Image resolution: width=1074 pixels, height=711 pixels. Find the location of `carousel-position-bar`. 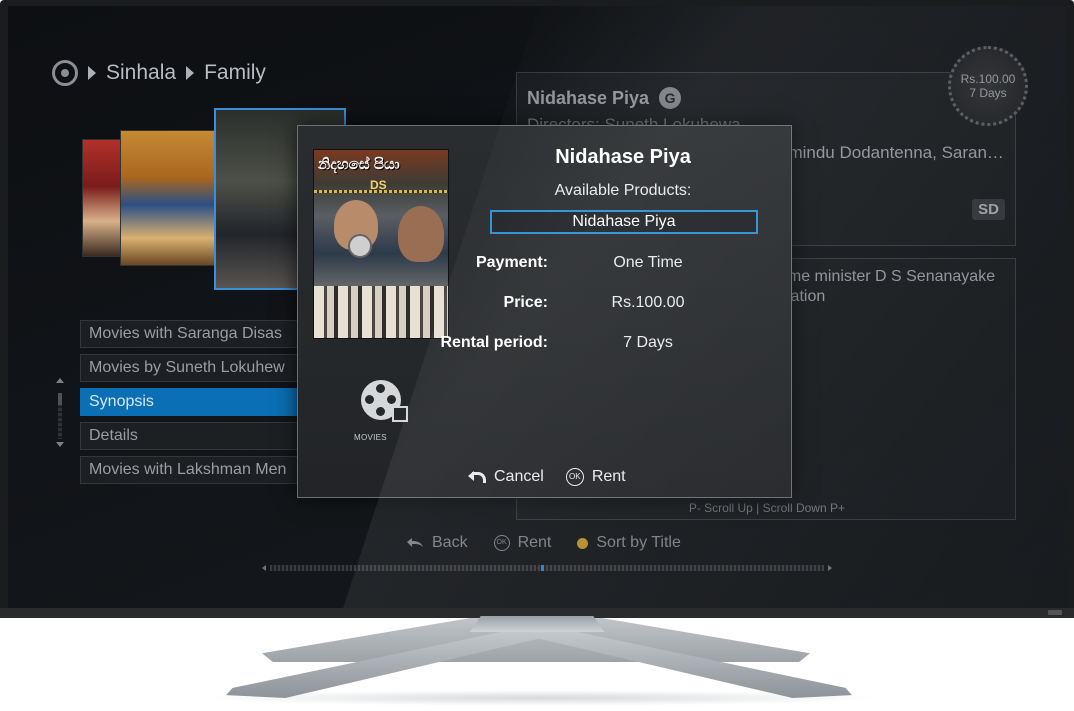

carousel-position-bar is located at coordinates (547, 568).